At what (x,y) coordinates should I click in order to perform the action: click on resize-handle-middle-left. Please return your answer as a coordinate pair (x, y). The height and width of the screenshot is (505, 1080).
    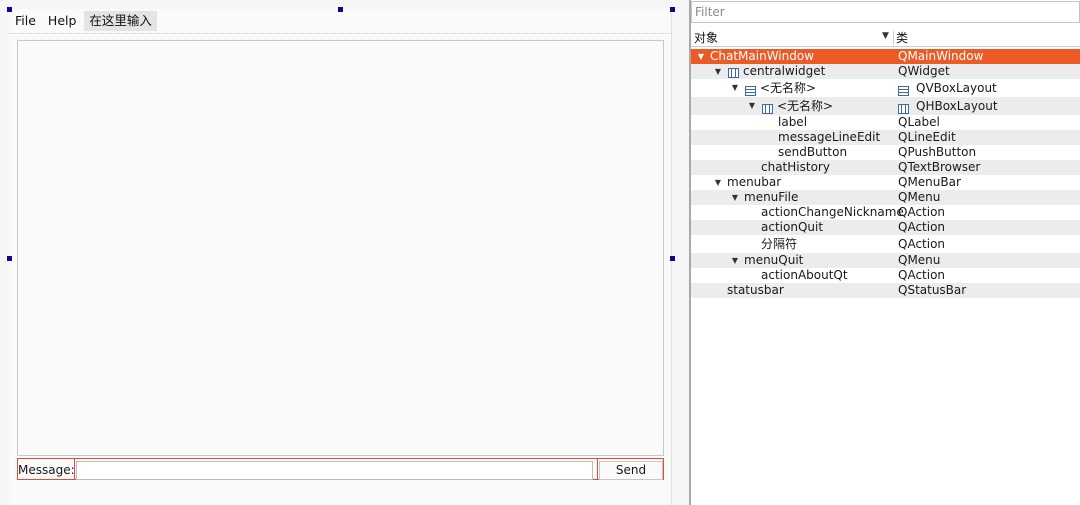
    Looking at the image, I should click on (9, 258).